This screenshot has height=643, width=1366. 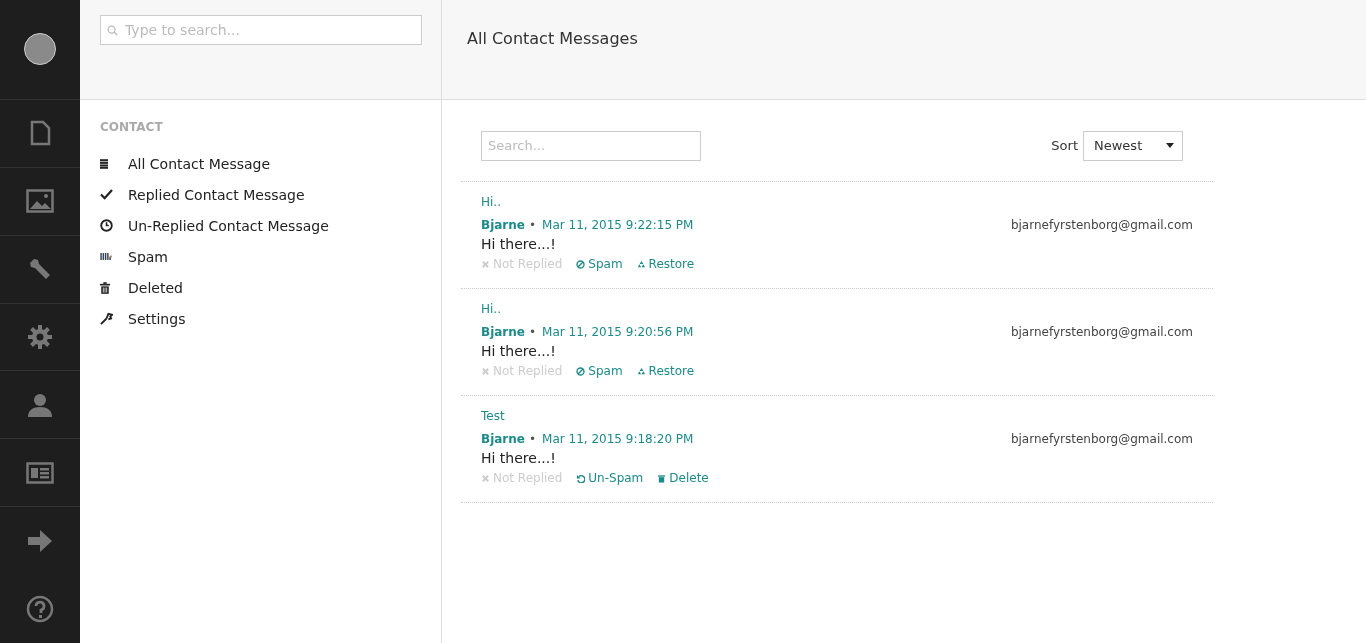 I want to click on bars-icon, so click(x=106, y=256).